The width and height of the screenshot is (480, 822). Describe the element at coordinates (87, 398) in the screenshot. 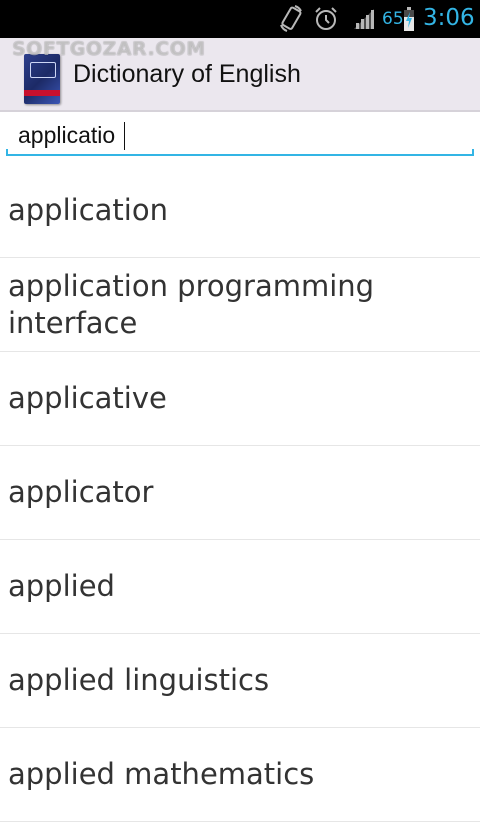

I see `list-item-label: applicative` at that location.